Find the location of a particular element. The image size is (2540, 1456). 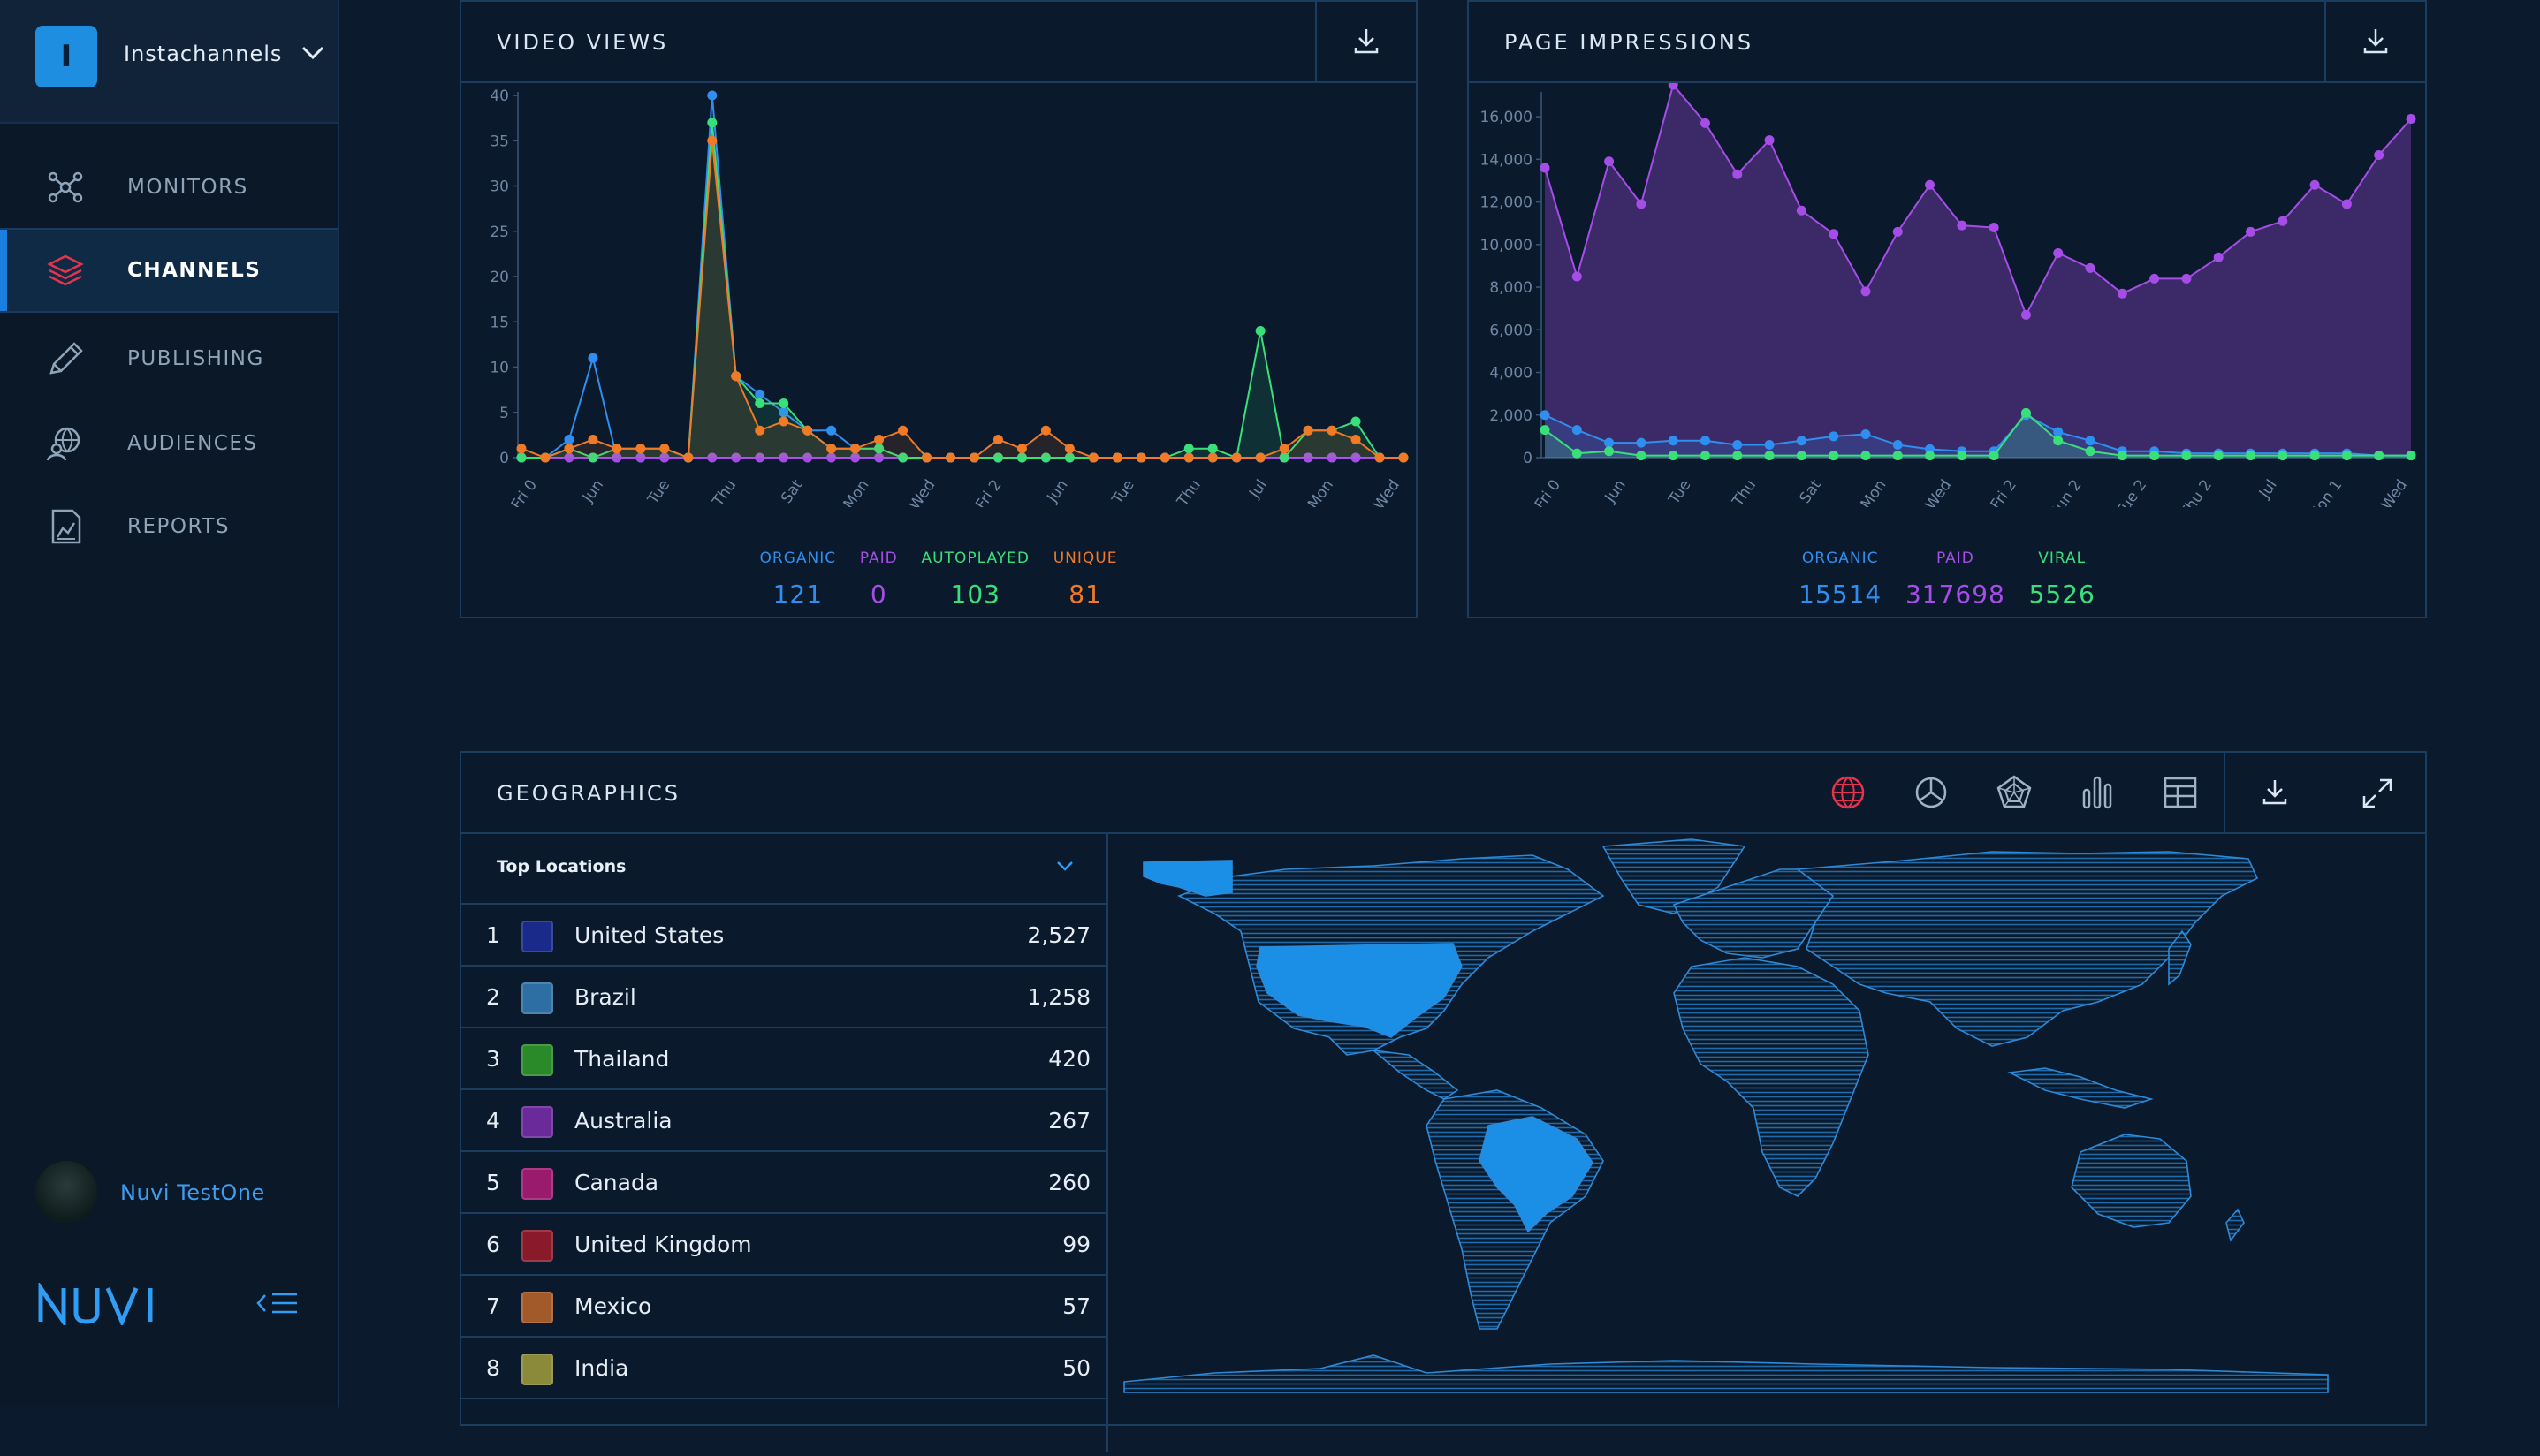

account-avatar: I is located at coordinates (66, 57).